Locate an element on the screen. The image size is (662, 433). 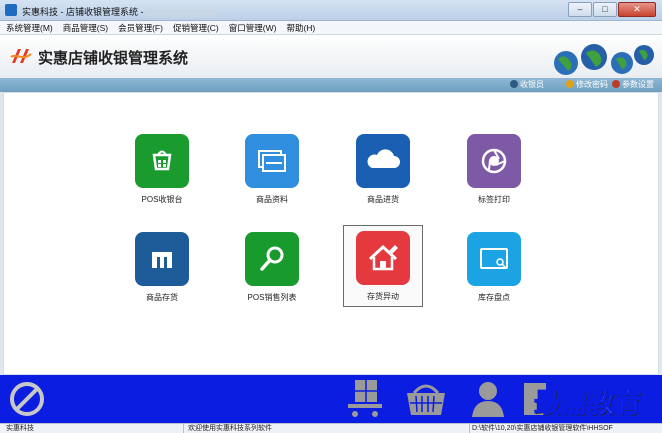
tile-inventory-check: 库存盘点 is located at coordinates (494, 268).